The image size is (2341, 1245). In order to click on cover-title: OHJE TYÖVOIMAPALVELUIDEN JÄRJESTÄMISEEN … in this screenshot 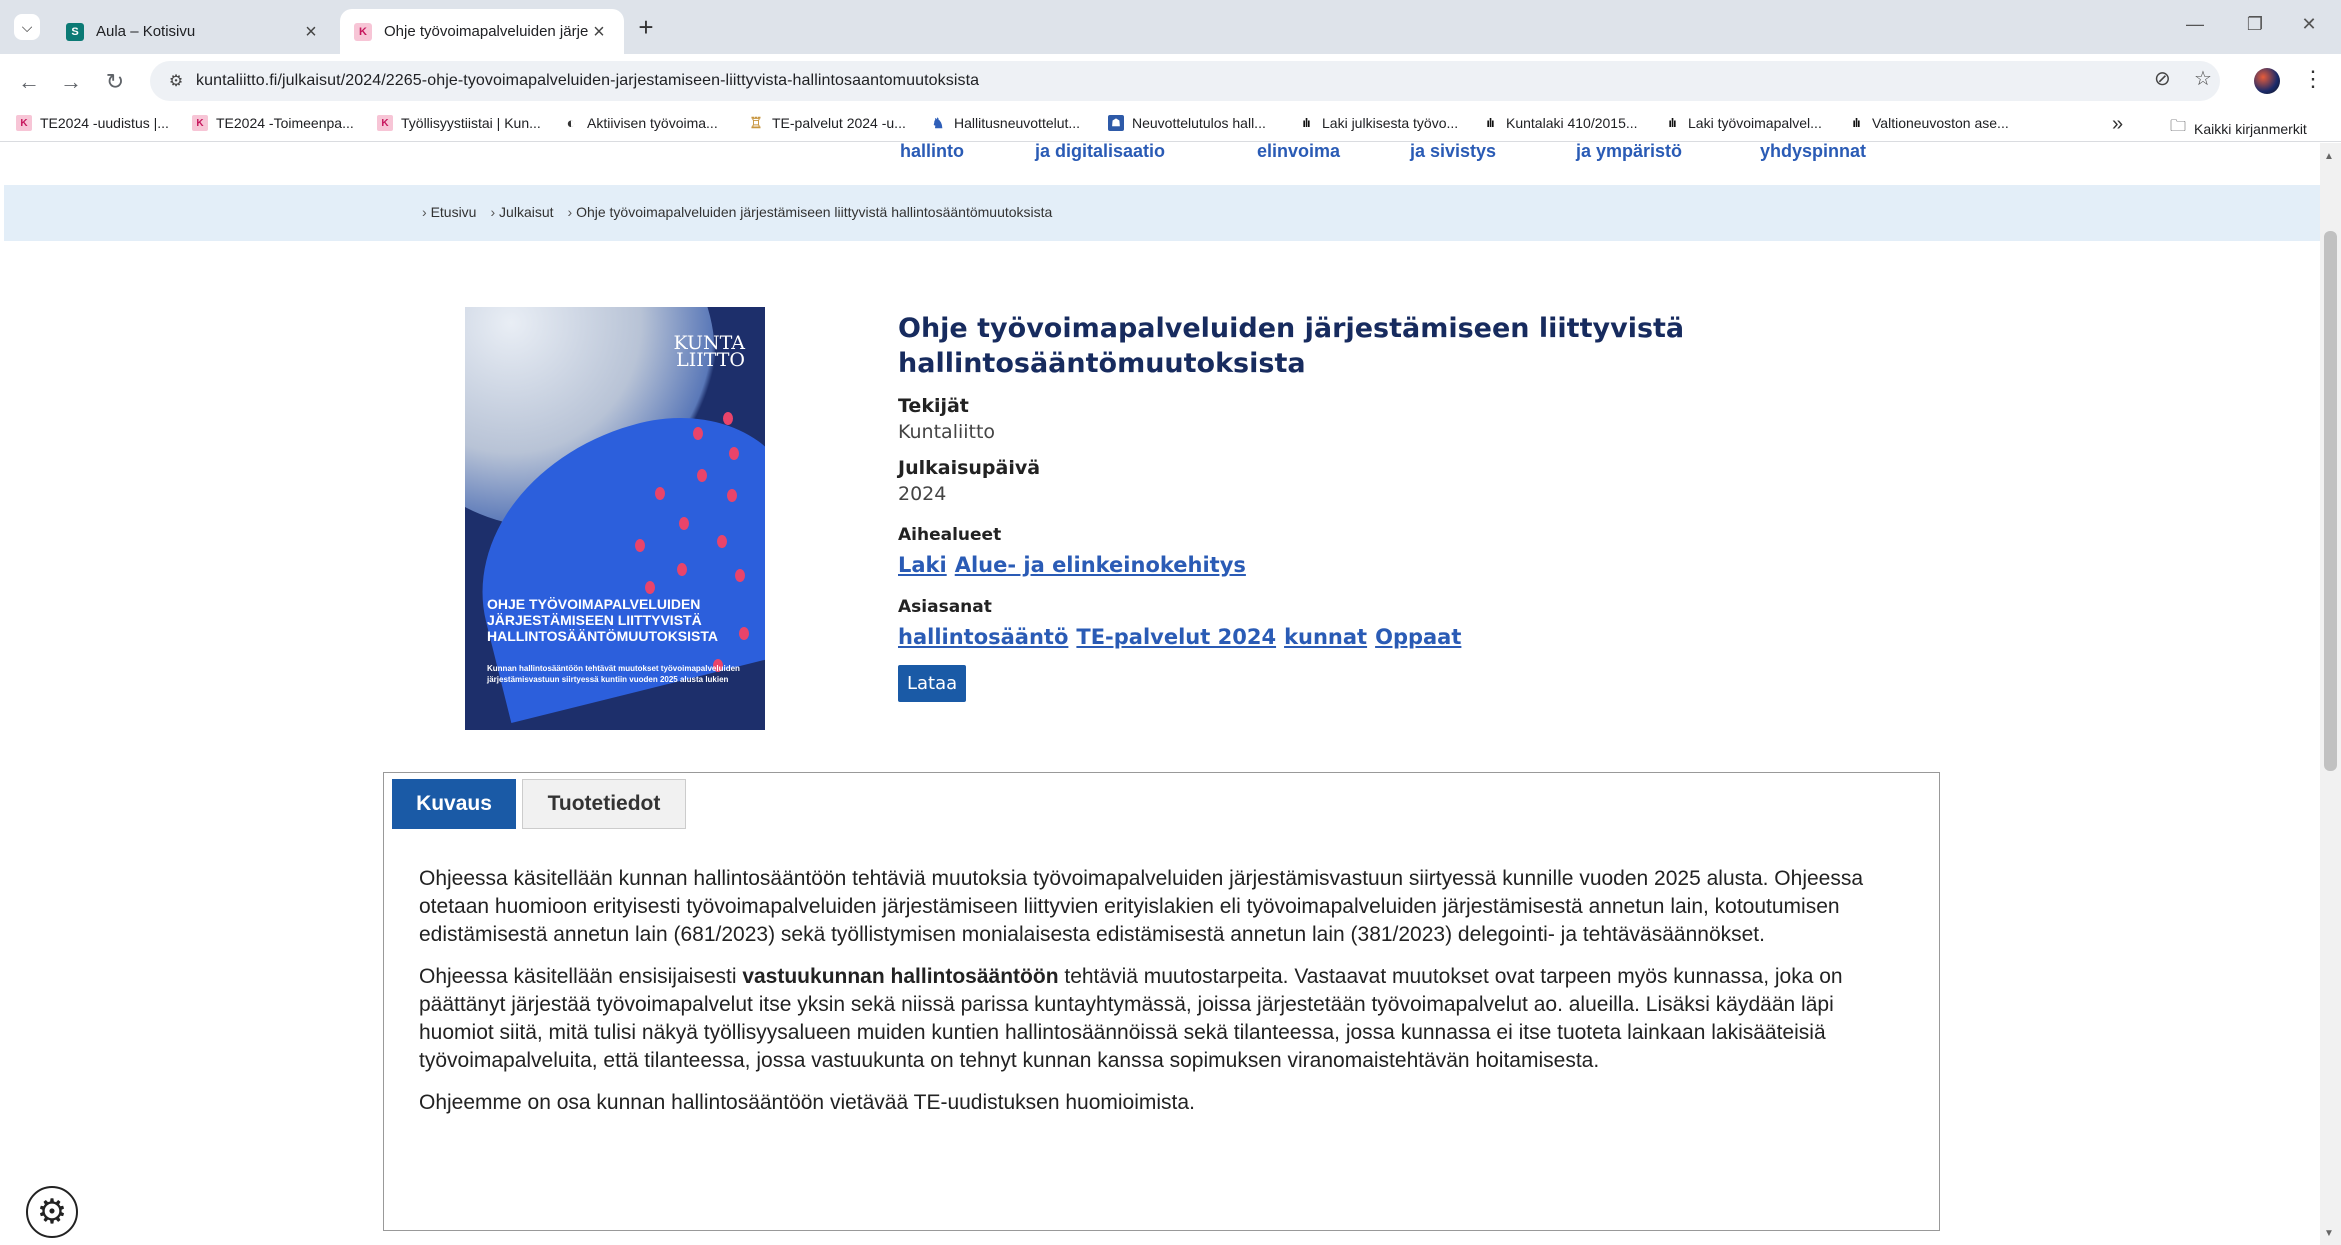, I will do `click(602, 620)`.